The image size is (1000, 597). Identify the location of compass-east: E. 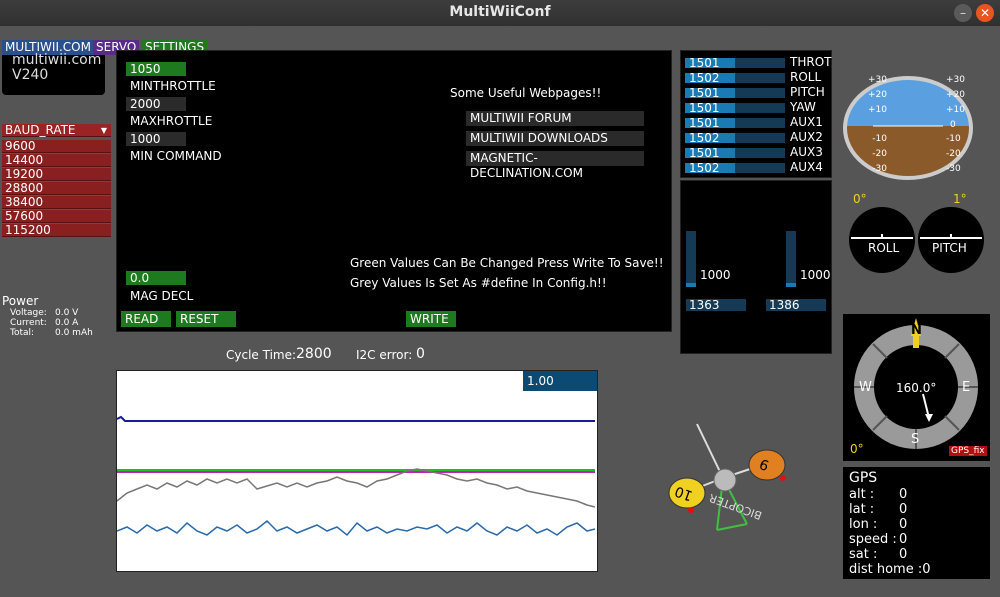
(966, 387).